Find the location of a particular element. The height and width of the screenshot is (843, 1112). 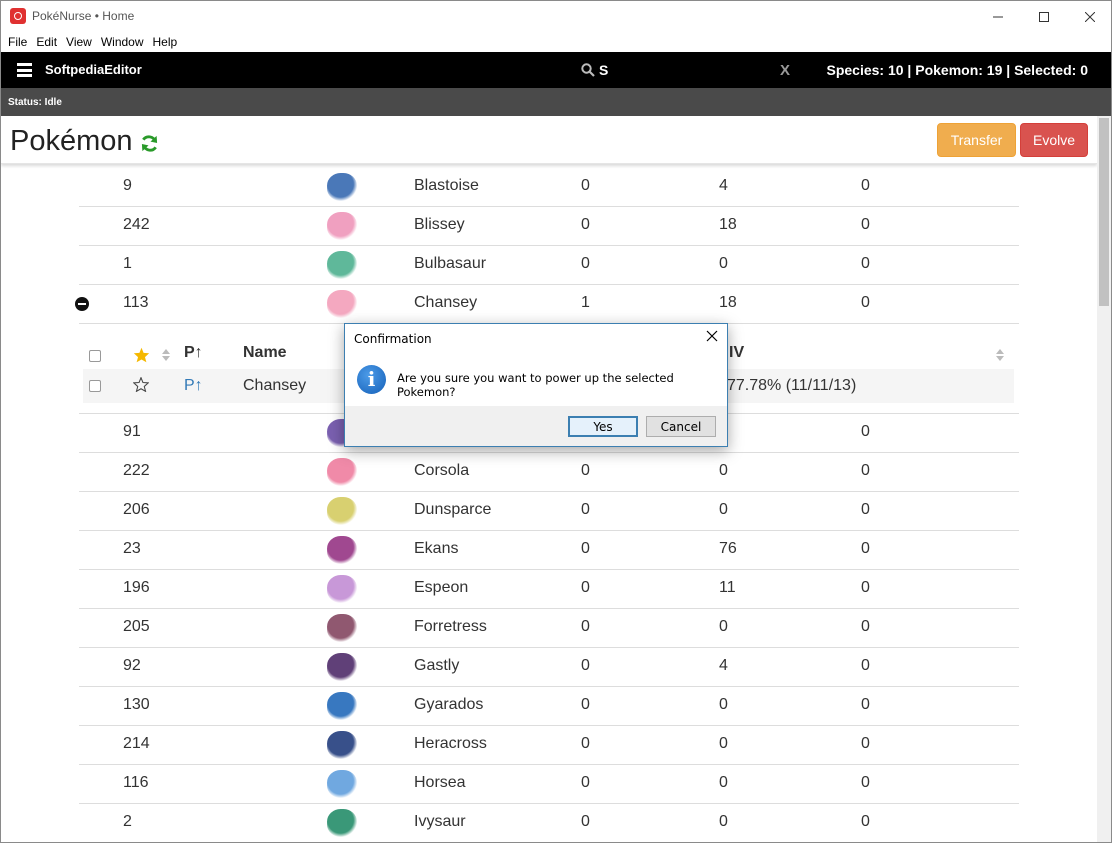

cancel-button: Cancel is located at coordinates (681, 426).